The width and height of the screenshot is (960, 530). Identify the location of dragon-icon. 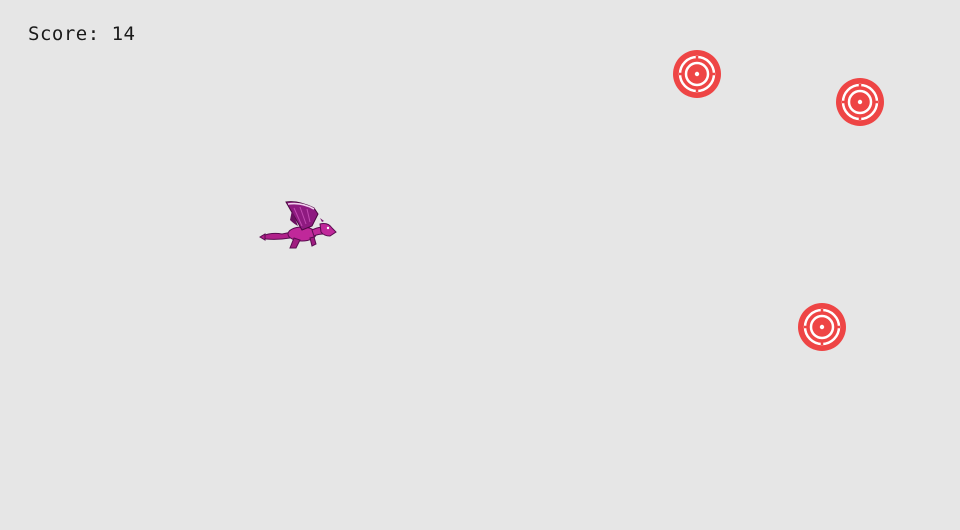
(298, 225).